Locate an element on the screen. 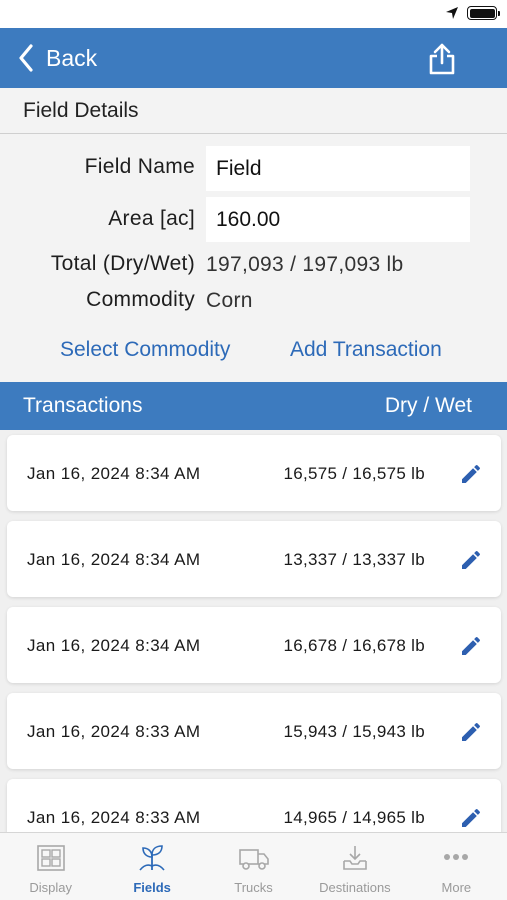 The image size is (507, 900). transaction-amount: 14,965 / 14,965 lb is located at coordinates (354, 817).